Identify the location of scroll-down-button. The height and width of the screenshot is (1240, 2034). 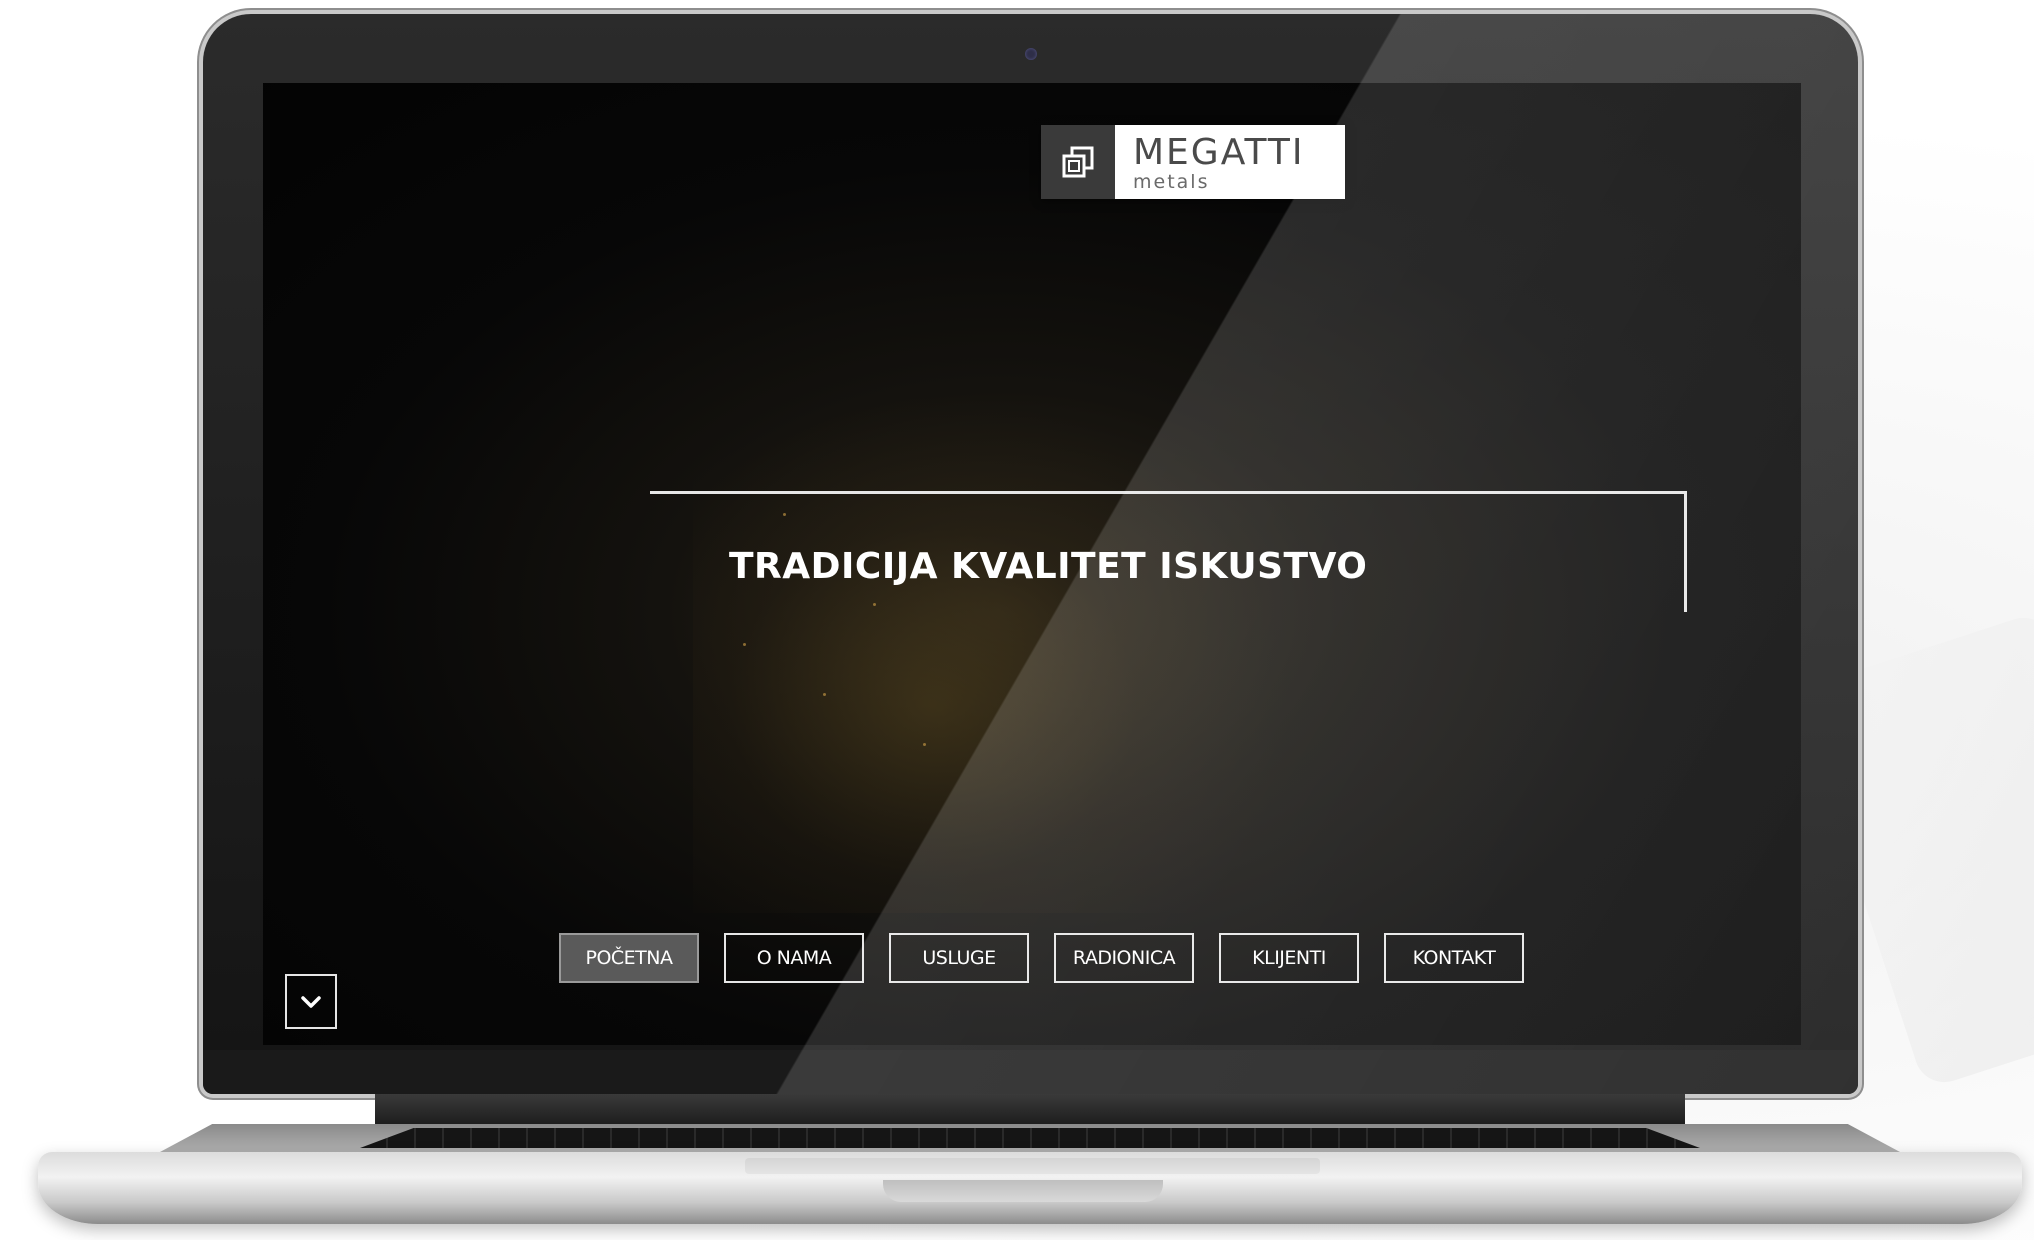
(311, 1001).